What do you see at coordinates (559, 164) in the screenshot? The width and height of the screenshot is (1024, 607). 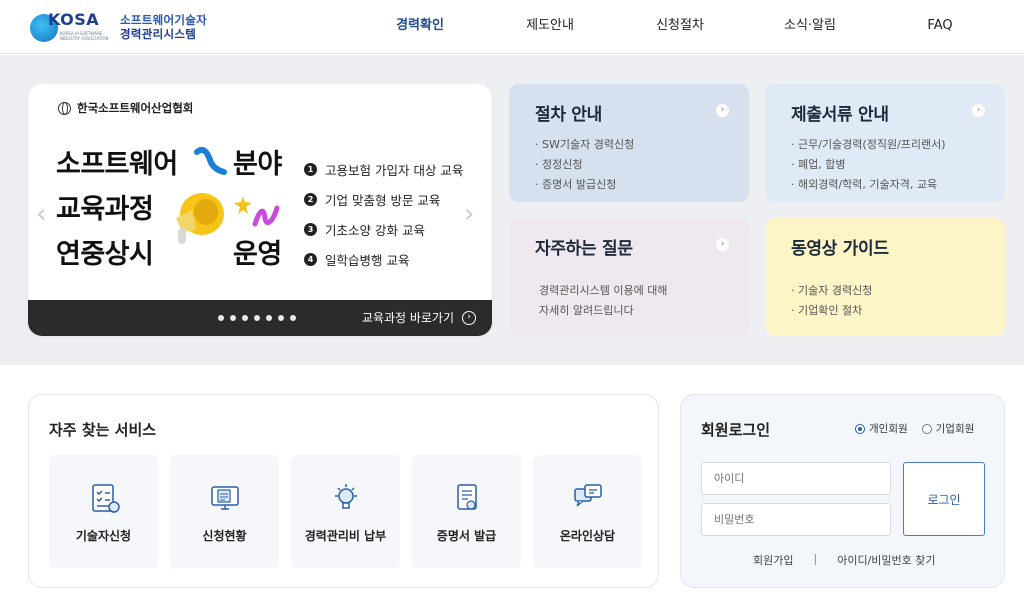 I see `card-list-item: · 정정신청` at bounding box center [559, 164].